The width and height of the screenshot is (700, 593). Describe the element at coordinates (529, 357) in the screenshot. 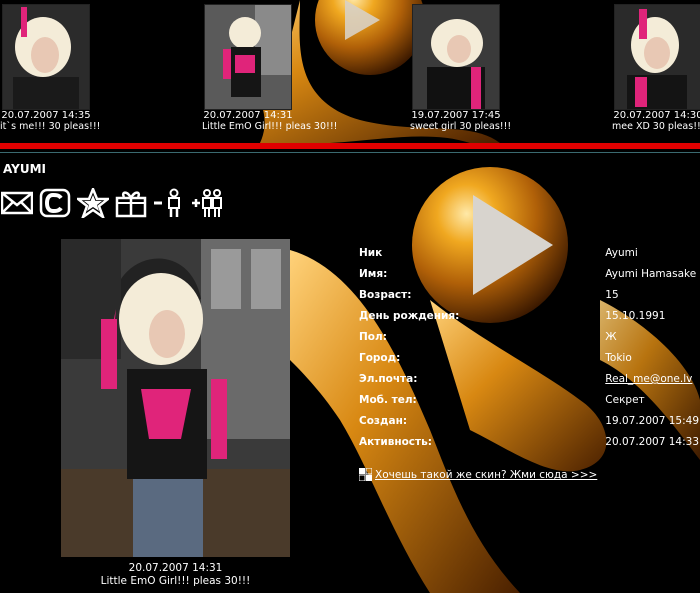

I see `info-row-city: Город: Tokio` at that location.